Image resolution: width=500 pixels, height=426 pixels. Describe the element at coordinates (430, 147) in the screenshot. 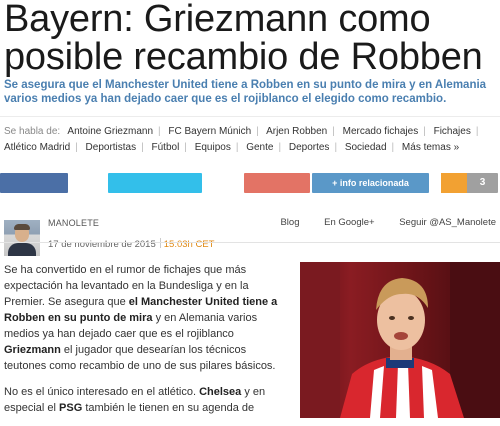

I see `more-topics-link: Más temas »` at that location.